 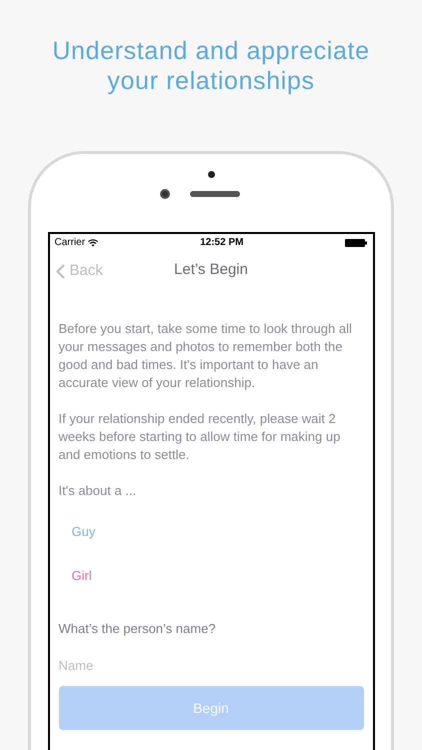 I want to click on battery-icon, so click(x=356, y=242).